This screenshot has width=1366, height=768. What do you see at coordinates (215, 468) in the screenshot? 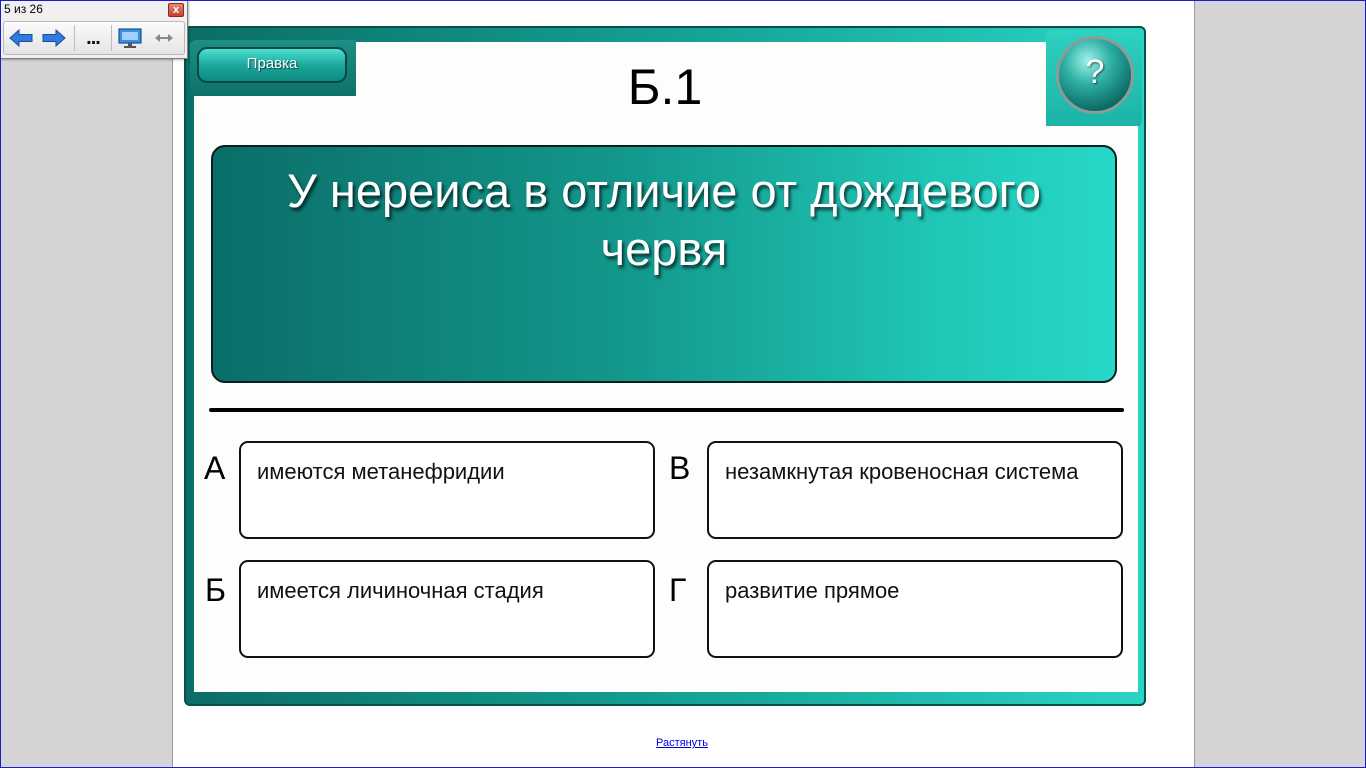
I see `answer-letter-a: А` at bounding box center [215, 468].